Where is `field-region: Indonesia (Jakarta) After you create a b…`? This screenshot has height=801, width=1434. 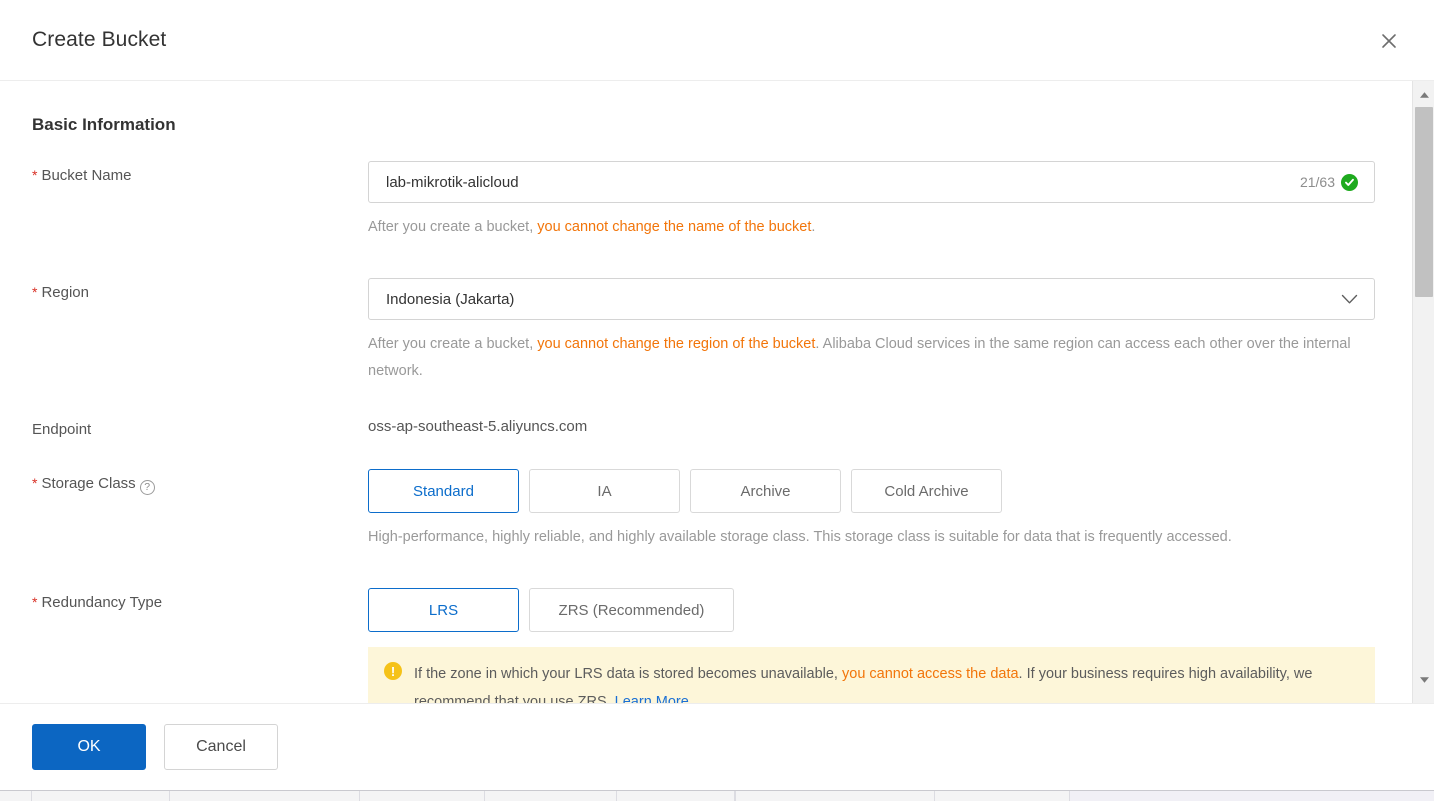 field-region: Indonesia (Jakarta) After you create a b… is located at coordinates (890, 331).